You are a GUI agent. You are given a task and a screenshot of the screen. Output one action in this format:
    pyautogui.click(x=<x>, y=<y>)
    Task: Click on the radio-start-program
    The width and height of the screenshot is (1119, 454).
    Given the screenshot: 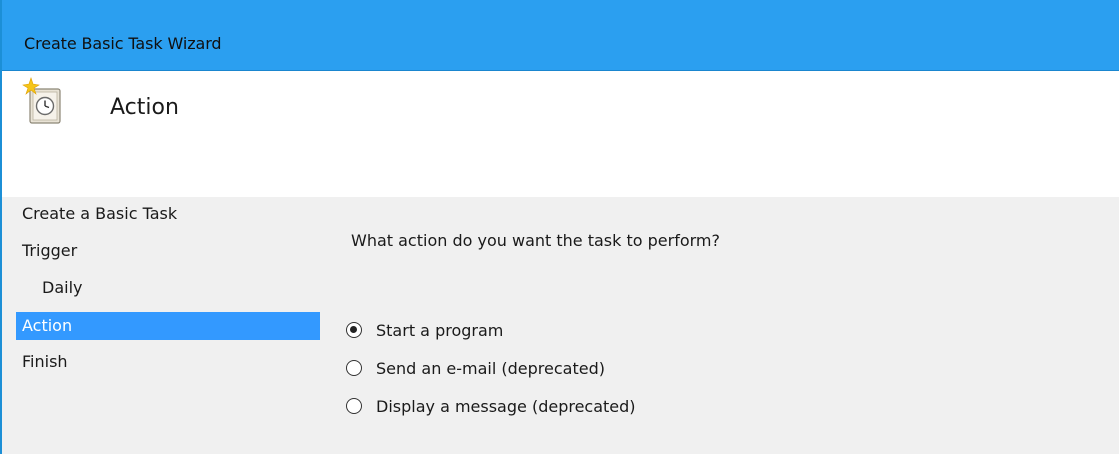 What is the action you would take?
    pyautogui.click(x=354, y=330)
    